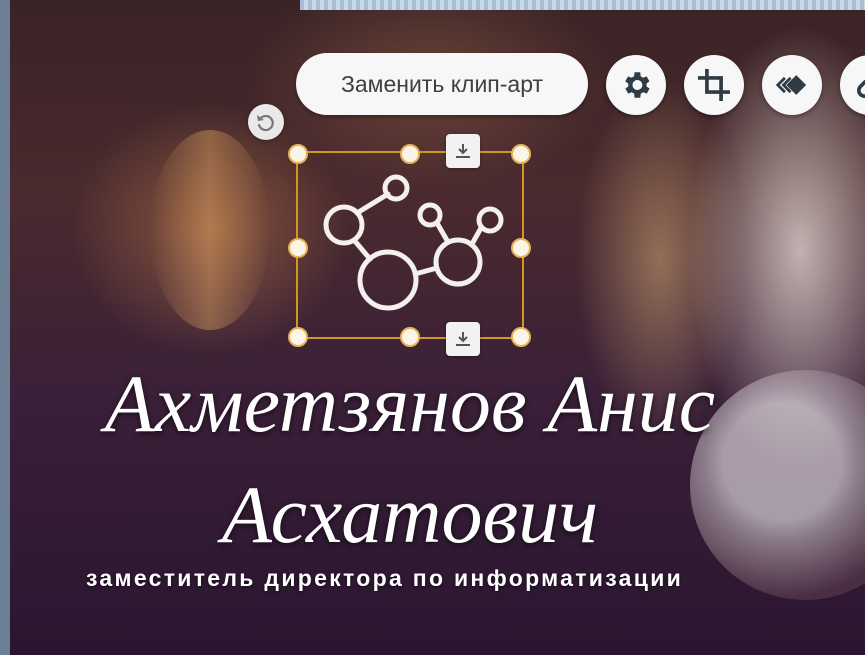 This screenshot has height=655, width=865. Describe the element at coordinates (5, 327) in the screenshot. I see `editor-left-edge` at that location.